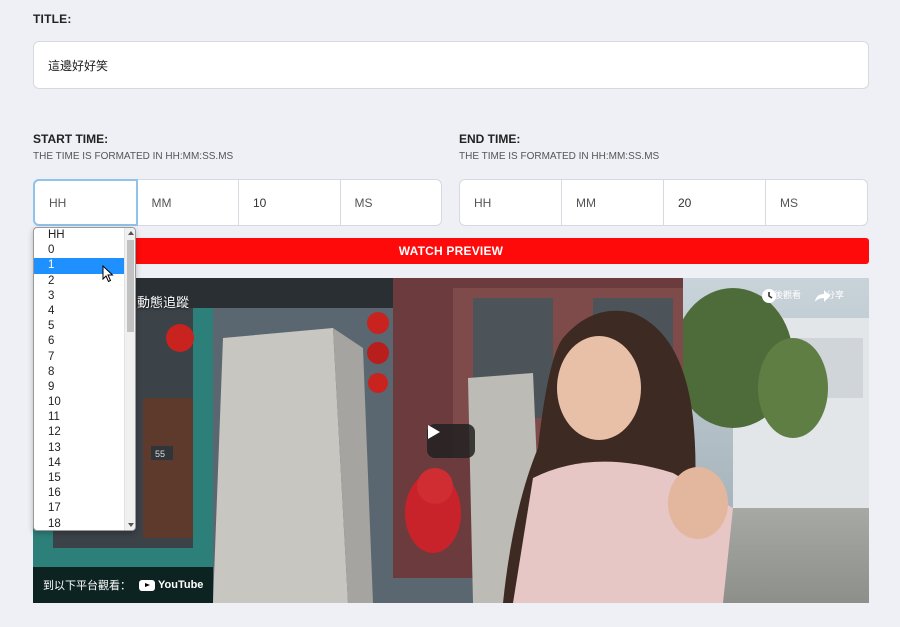 This screenshot has width=900, height=627. I want to click on hours-dropdown-list: HH 0 1 2 3 4 5 6 7 8 9 10 11 12 13 14 15 16 17 18, so click(84, 379).